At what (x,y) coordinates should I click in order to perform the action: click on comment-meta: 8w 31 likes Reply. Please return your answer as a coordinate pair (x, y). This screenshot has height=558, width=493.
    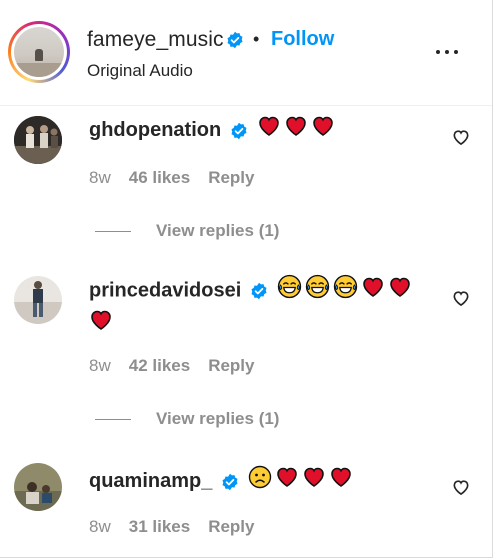
    Looking at the image, I should click on (171, 527).